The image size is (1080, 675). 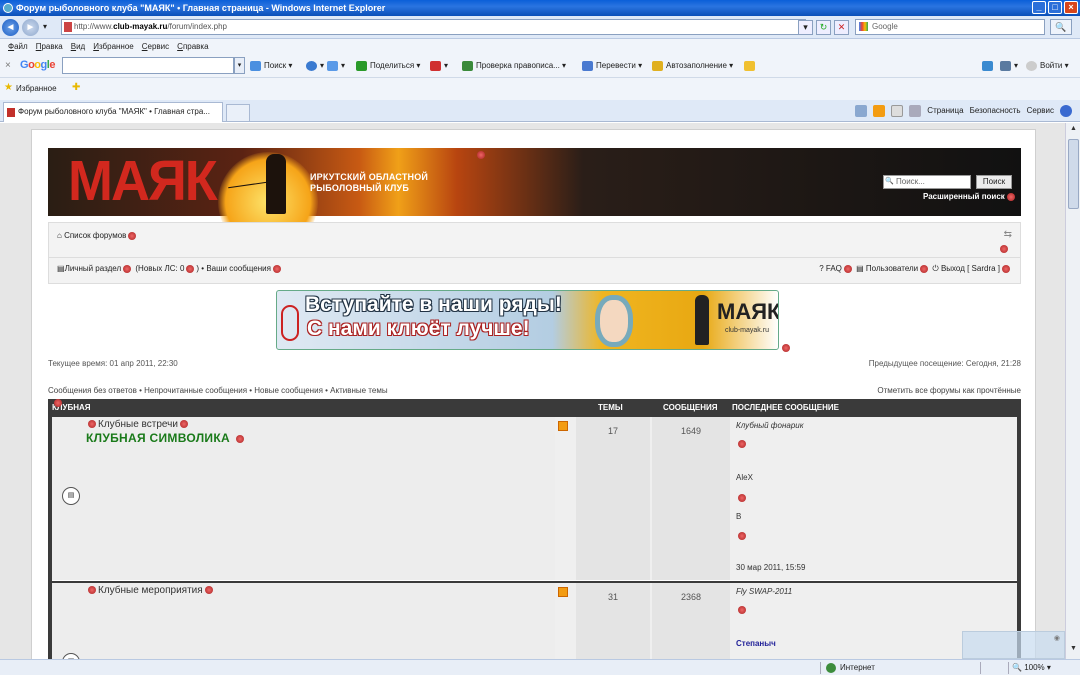 I want to click on menu-favorites: Избранное, so click(x=113, y=46).